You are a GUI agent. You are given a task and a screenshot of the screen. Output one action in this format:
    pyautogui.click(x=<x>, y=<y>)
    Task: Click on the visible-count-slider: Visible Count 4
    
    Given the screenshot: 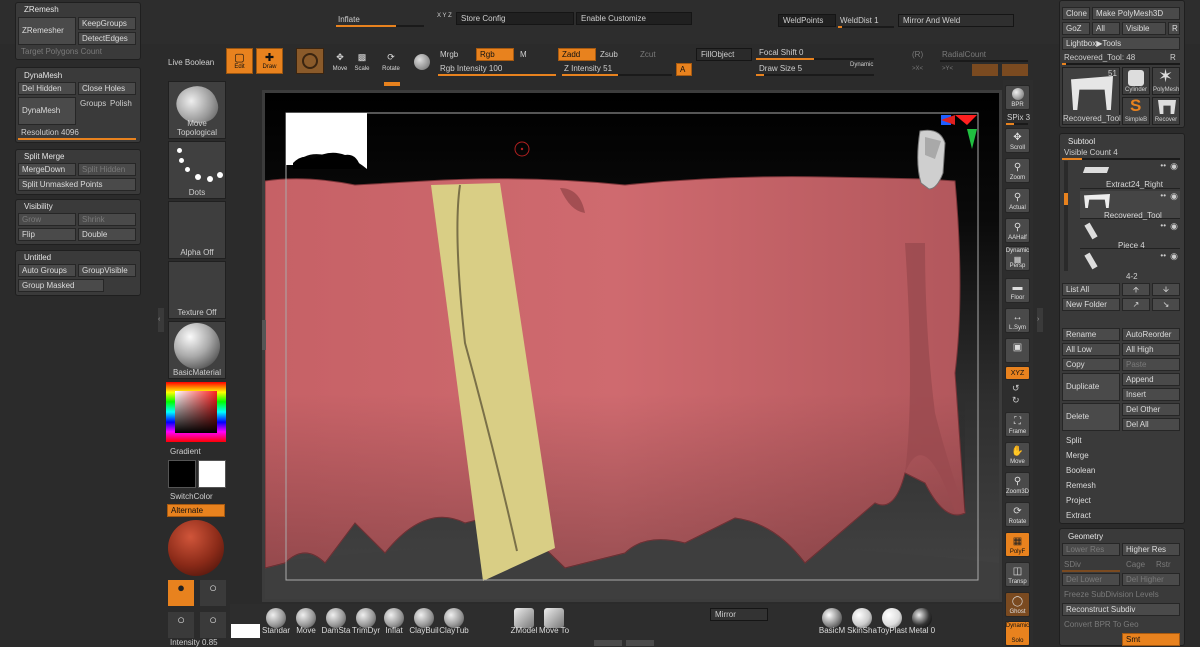 What is the action you would take?
    pyautogui.click(x=1091, y=152)
    